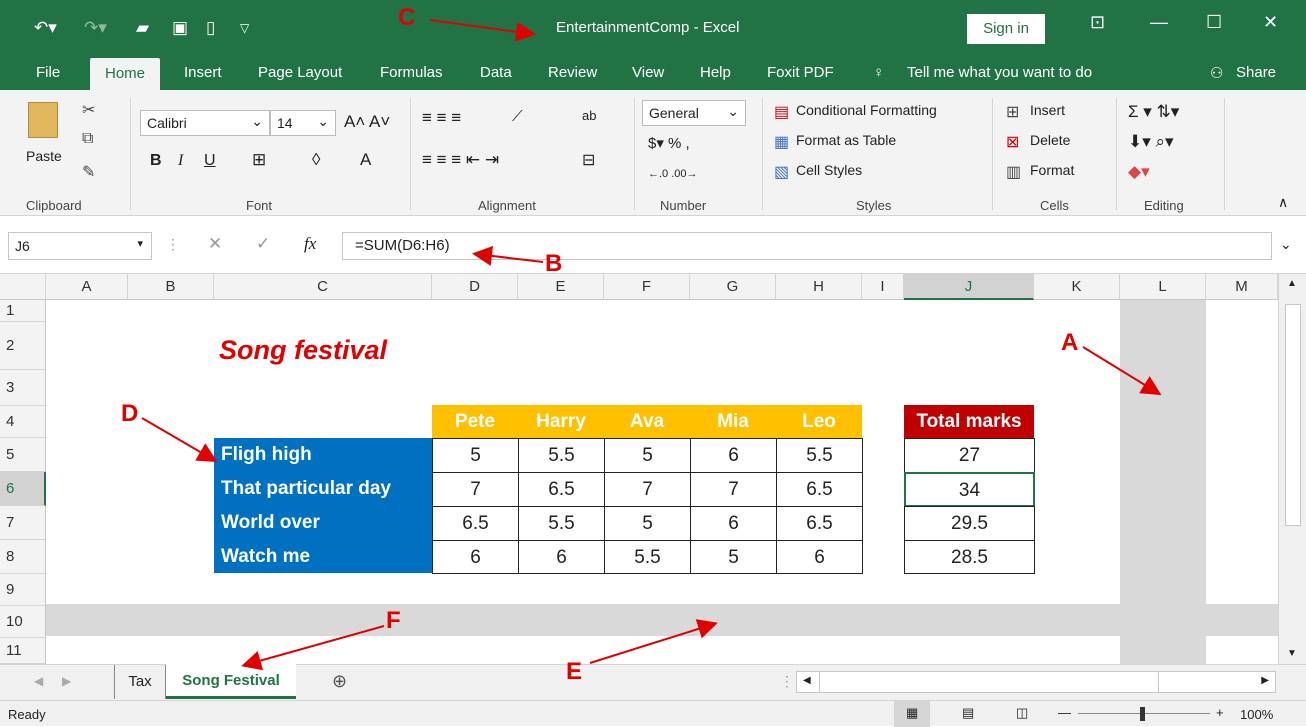 The height and width of the screenshot is (727, 1306). I want to click on format-button: Format, so click(1052, 170).